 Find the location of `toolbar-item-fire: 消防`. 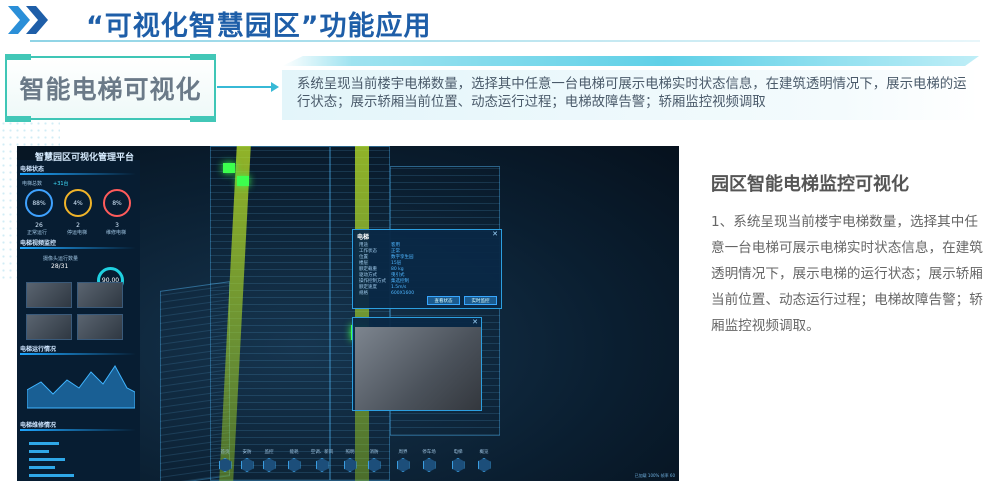

toolbar-item-fire: 消防 is located at coordinates (374, 460).